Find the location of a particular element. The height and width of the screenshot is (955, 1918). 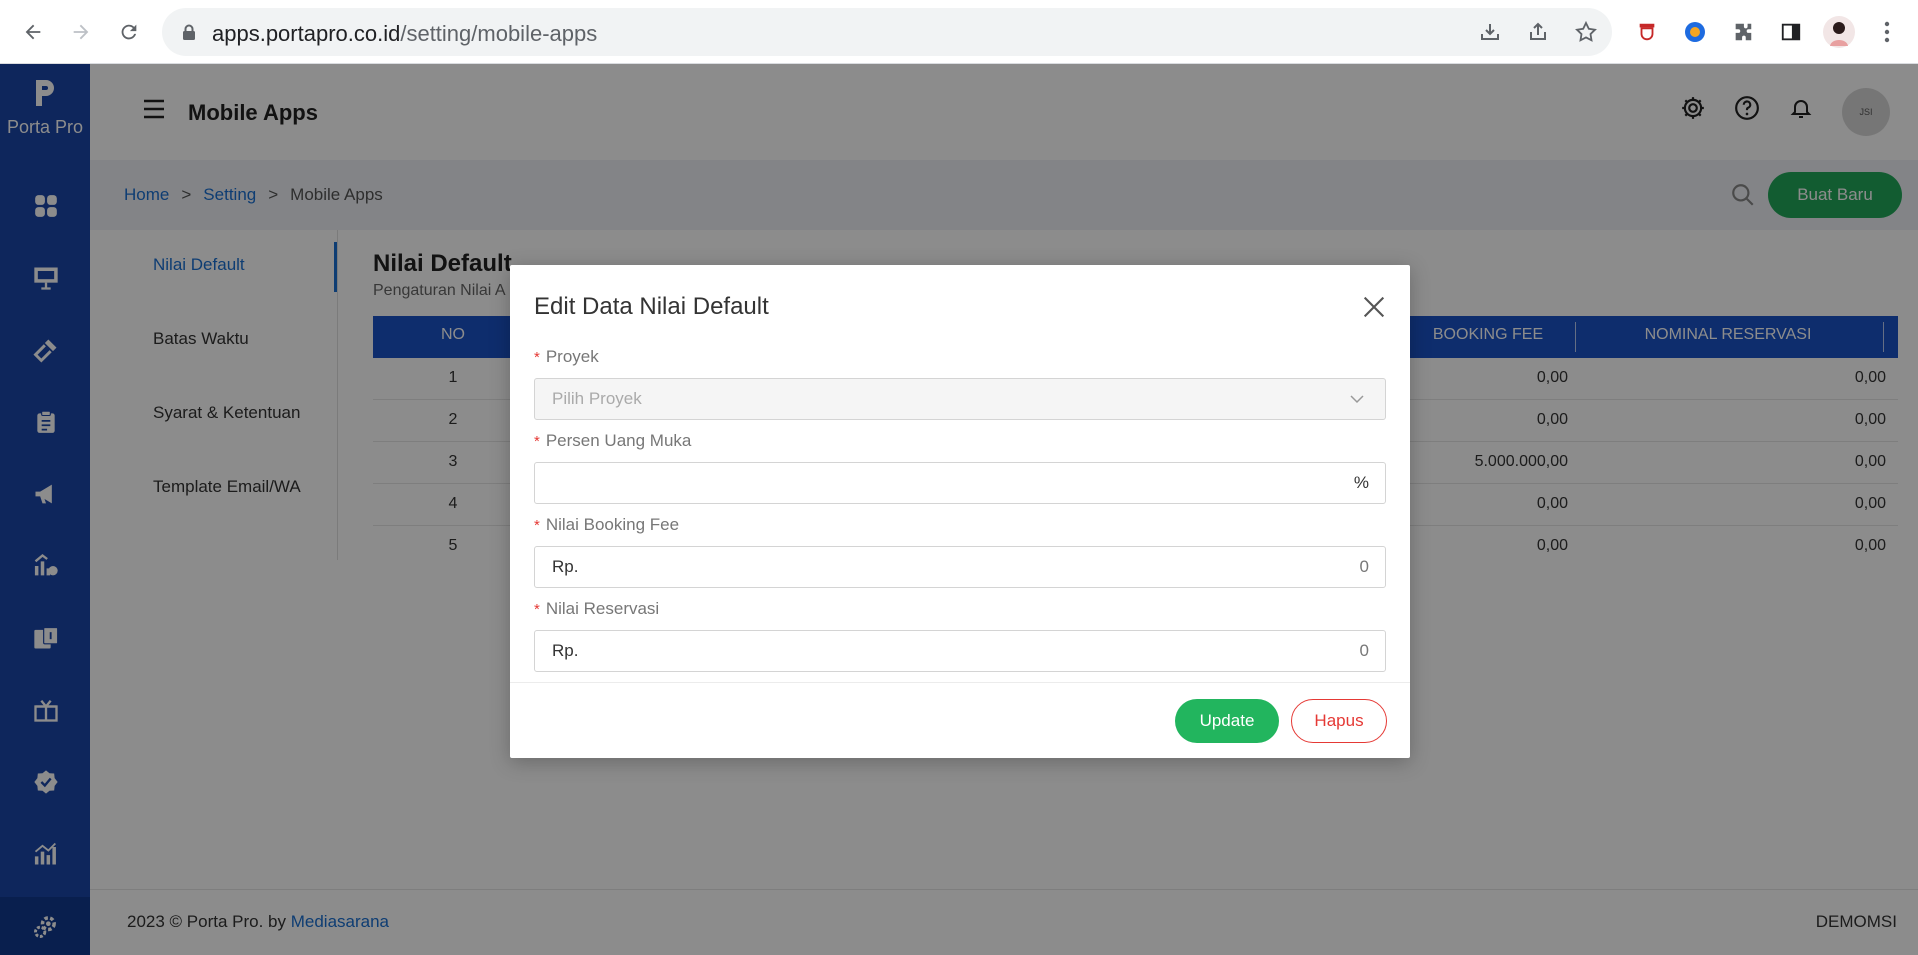

proyek-label: * Proyek is located at coordinates (566, 357).